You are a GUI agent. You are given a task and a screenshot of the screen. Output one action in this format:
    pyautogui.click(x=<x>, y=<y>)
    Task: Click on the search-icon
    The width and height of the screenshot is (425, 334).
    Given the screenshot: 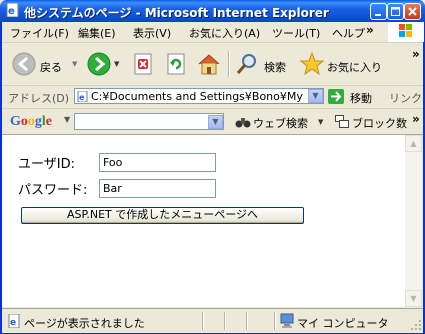 What is the action you would take?
    pyautogui.click(x=247, y=64)
    